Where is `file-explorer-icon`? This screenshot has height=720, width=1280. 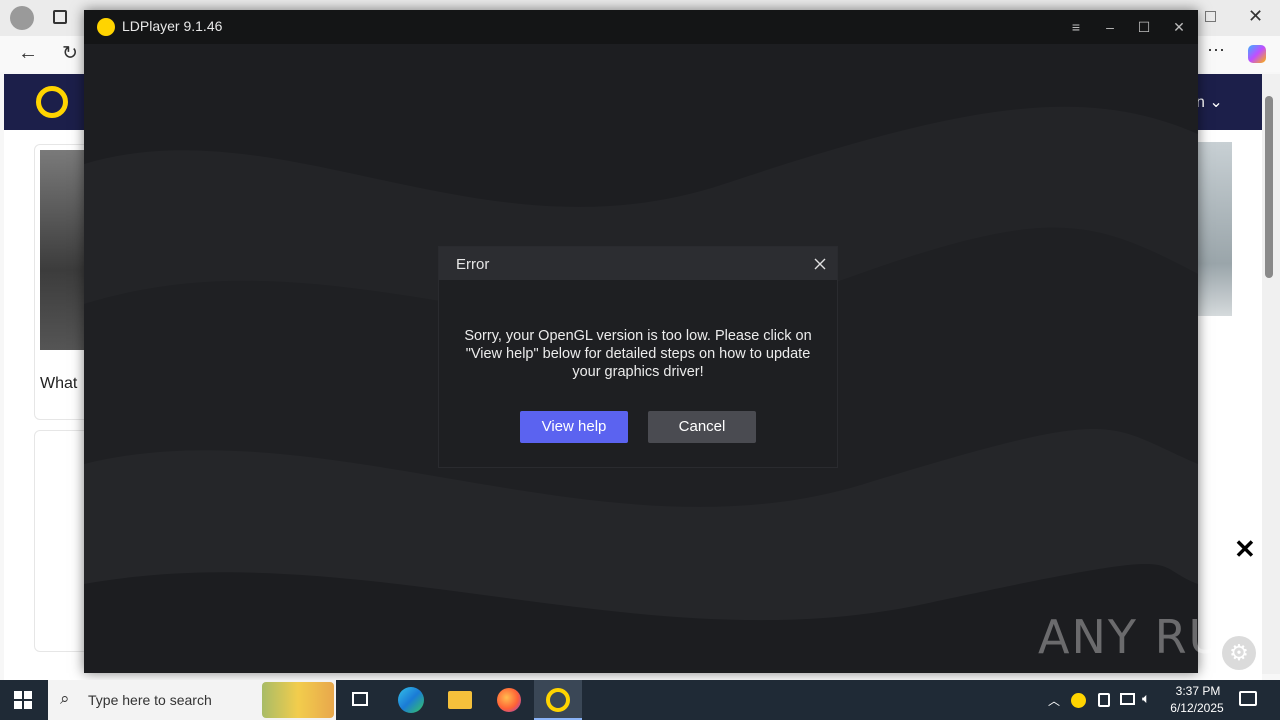 file-explorer-icon is located at coordinates (460, 700).